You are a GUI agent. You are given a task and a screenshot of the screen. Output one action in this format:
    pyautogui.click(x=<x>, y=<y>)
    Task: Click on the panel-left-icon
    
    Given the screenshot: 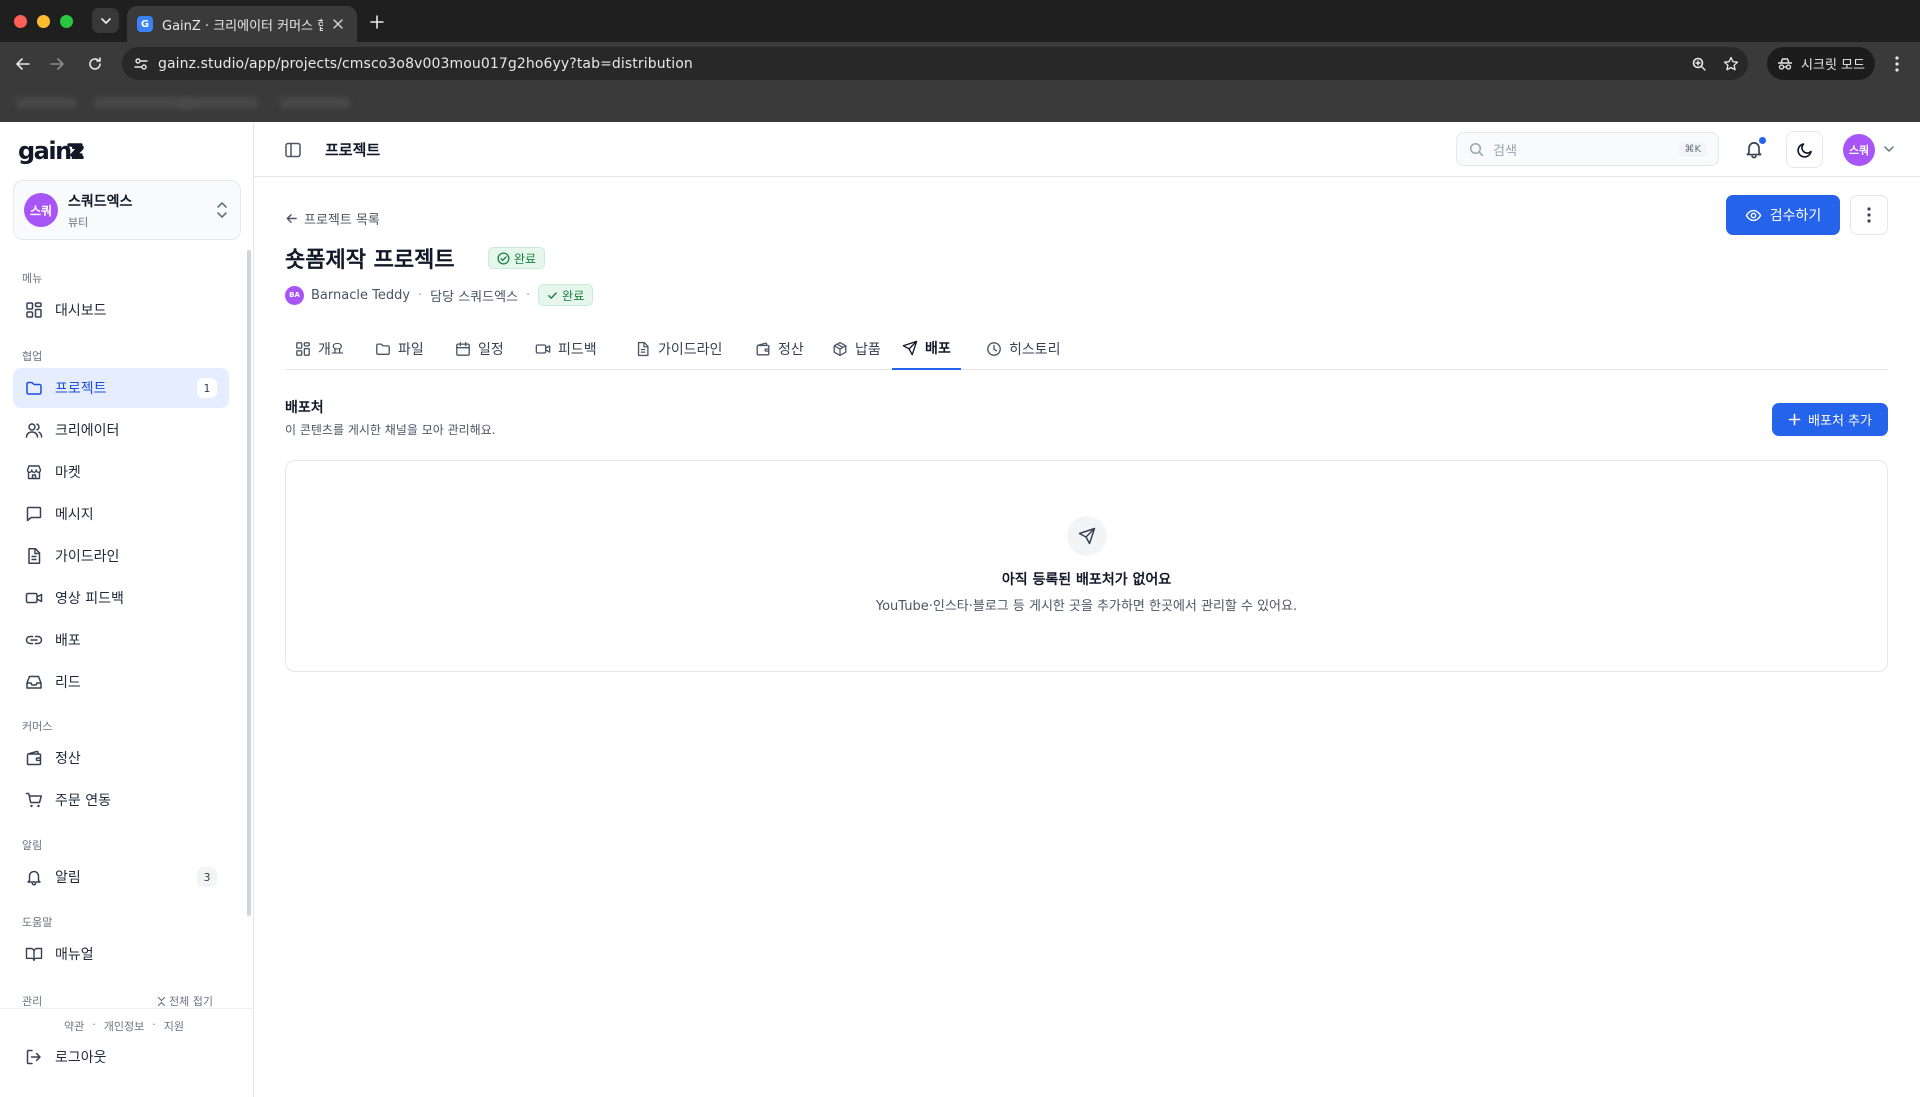 What is the action you would take?
    pyautogui.click(x=293, y=150)
    